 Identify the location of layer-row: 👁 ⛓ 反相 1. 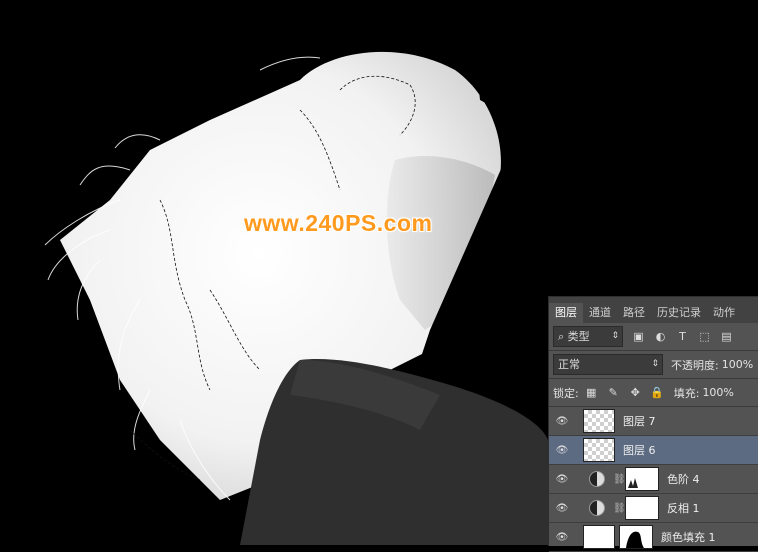
(653, 508).